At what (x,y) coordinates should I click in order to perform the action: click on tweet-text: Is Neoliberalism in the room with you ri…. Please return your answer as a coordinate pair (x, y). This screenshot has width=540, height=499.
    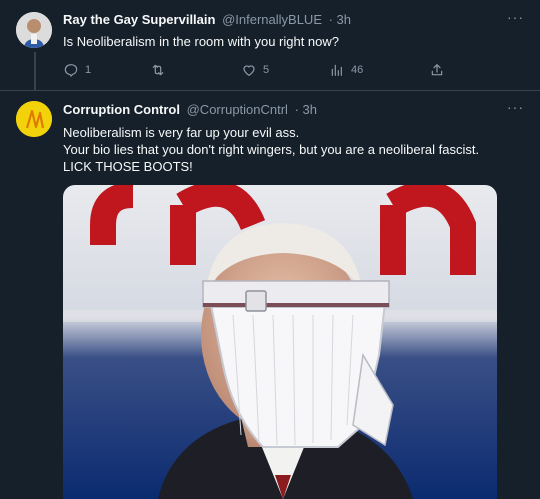
    Looking at the image, I should click on (201, 41).